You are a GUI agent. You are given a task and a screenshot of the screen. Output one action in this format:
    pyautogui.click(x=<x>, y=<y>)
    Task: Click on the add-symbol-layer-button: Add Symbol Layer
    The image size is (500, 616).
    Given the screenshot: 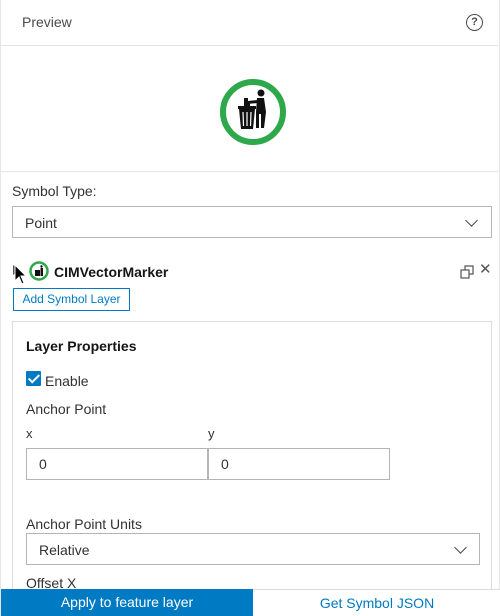 What is the action you would take?
    pyautogui.click(x=71, y=299)
    